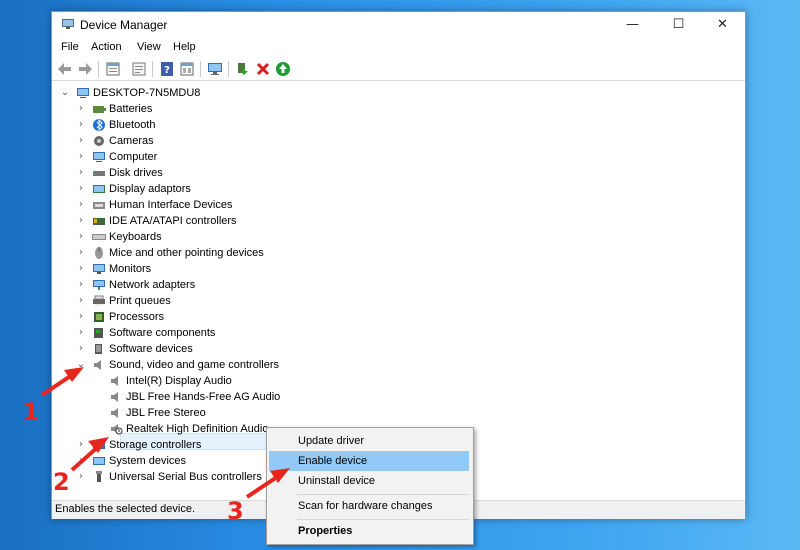 The image size is (800, 550). I want to click on back-arrow-icon, so click(65, 69).